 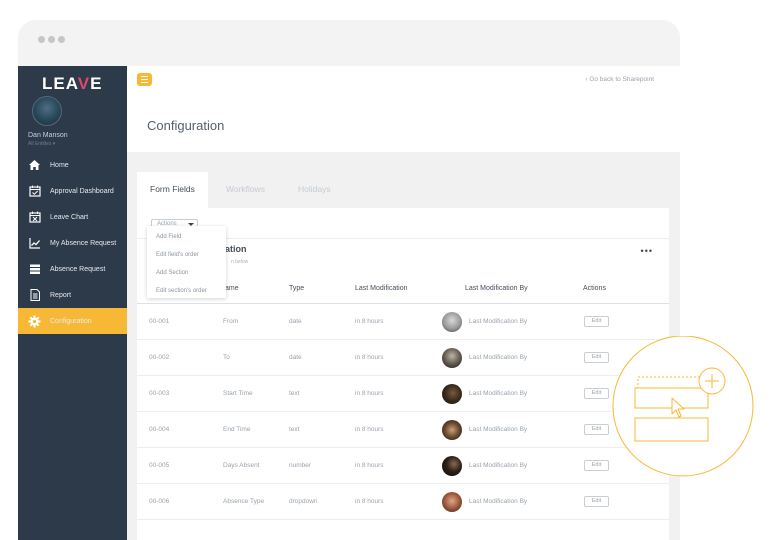 What do you see at coordinates (41, 144) in the screenshot?
I see `user-role-dropdown: All Entities ▾` at bounding box center [41, 144].